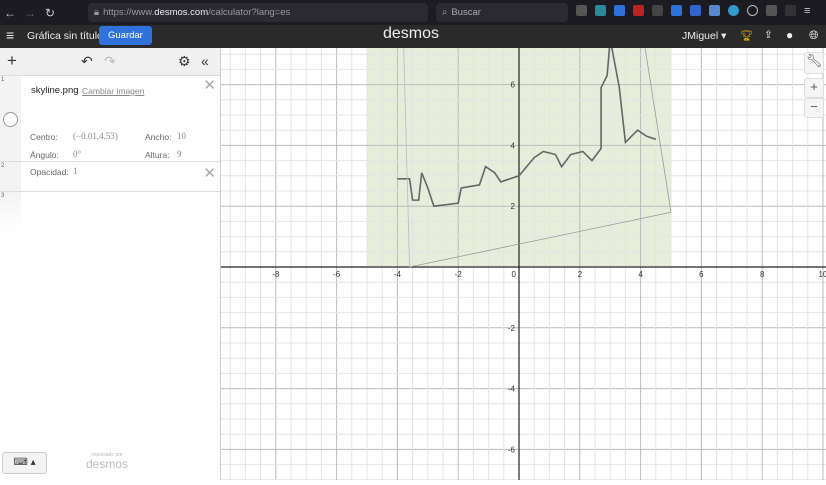 Image resolution: width=826 pixels, height=485 pixels. Describe the element at coordinates (97, 12) in the screenshot. I see `lock-icon: 🔒︎` at that location.